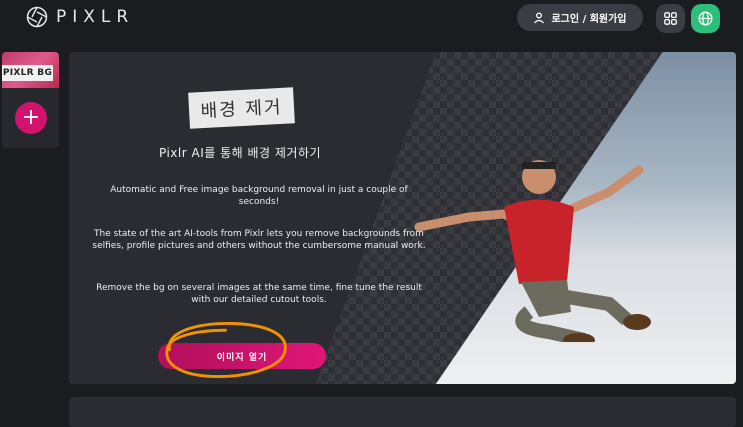 This screenshot has height=427, width=743. I want to click on top-bar: PIXLR 로그인 / 회원가입, so click(371, 19).